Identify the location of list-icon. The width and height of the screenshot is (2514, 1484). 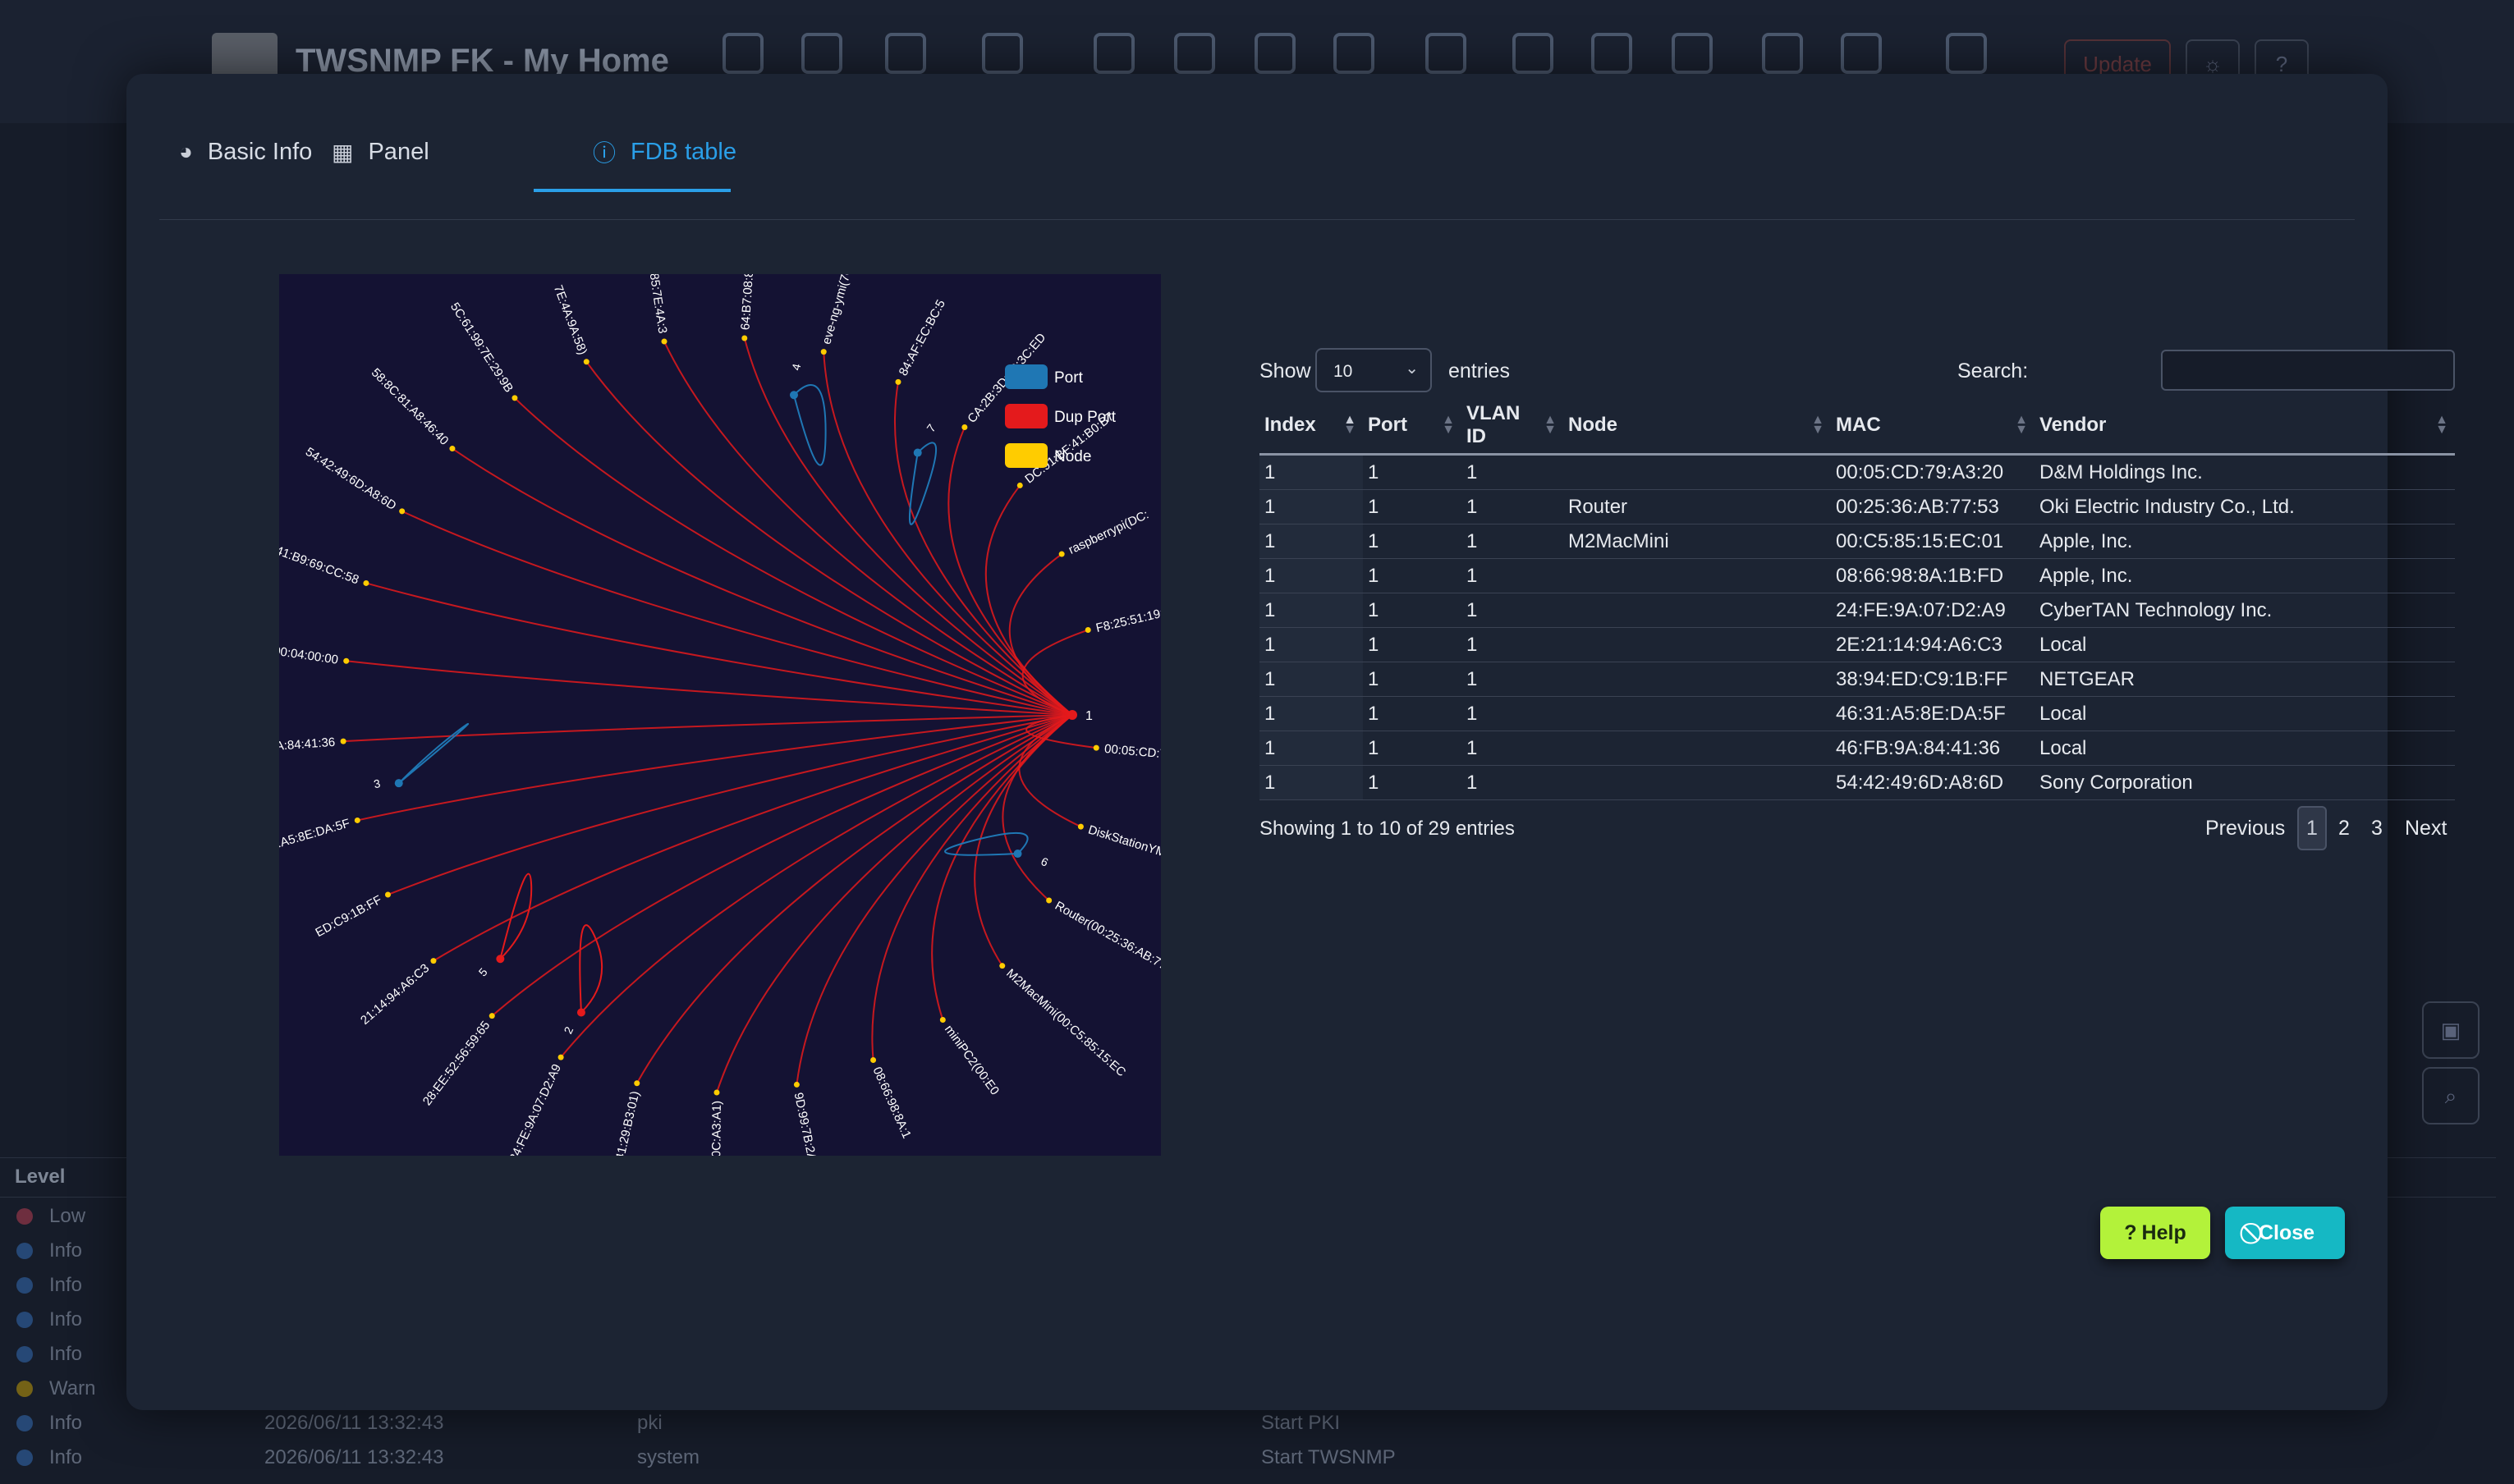
(1115, 53).